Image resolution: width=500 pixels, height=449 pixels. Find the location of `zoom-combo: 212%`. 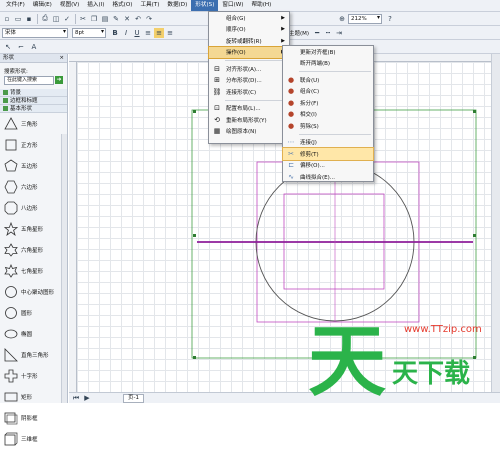

zoom-combo: 212% is located at coordinates (365, 18).